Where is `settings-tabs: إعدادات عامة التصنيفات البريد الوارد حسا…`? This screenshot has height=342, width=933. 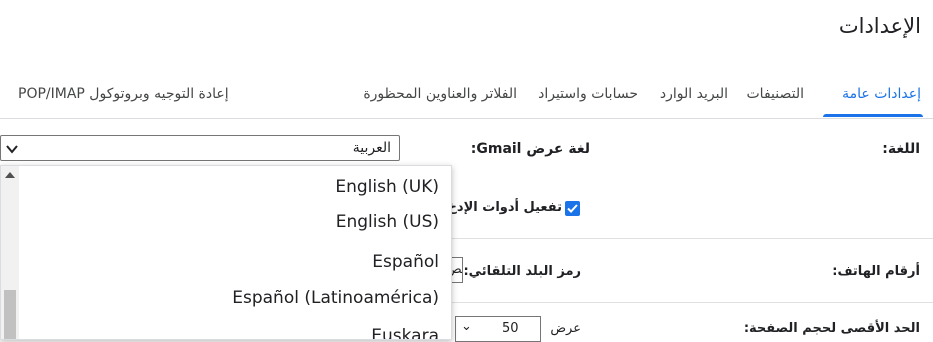
settings-tabs: إعدادات عامة التصنيفات البريد الوارد حسا… is located at coordinates (466, 101).